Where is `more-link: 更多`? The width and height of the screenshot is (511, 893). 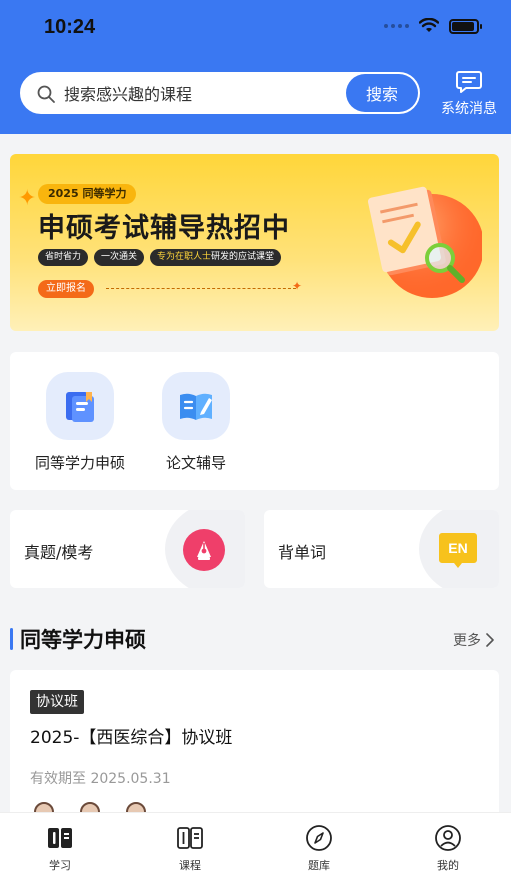
more-link: 更多 is located at coordinates (474, 640).